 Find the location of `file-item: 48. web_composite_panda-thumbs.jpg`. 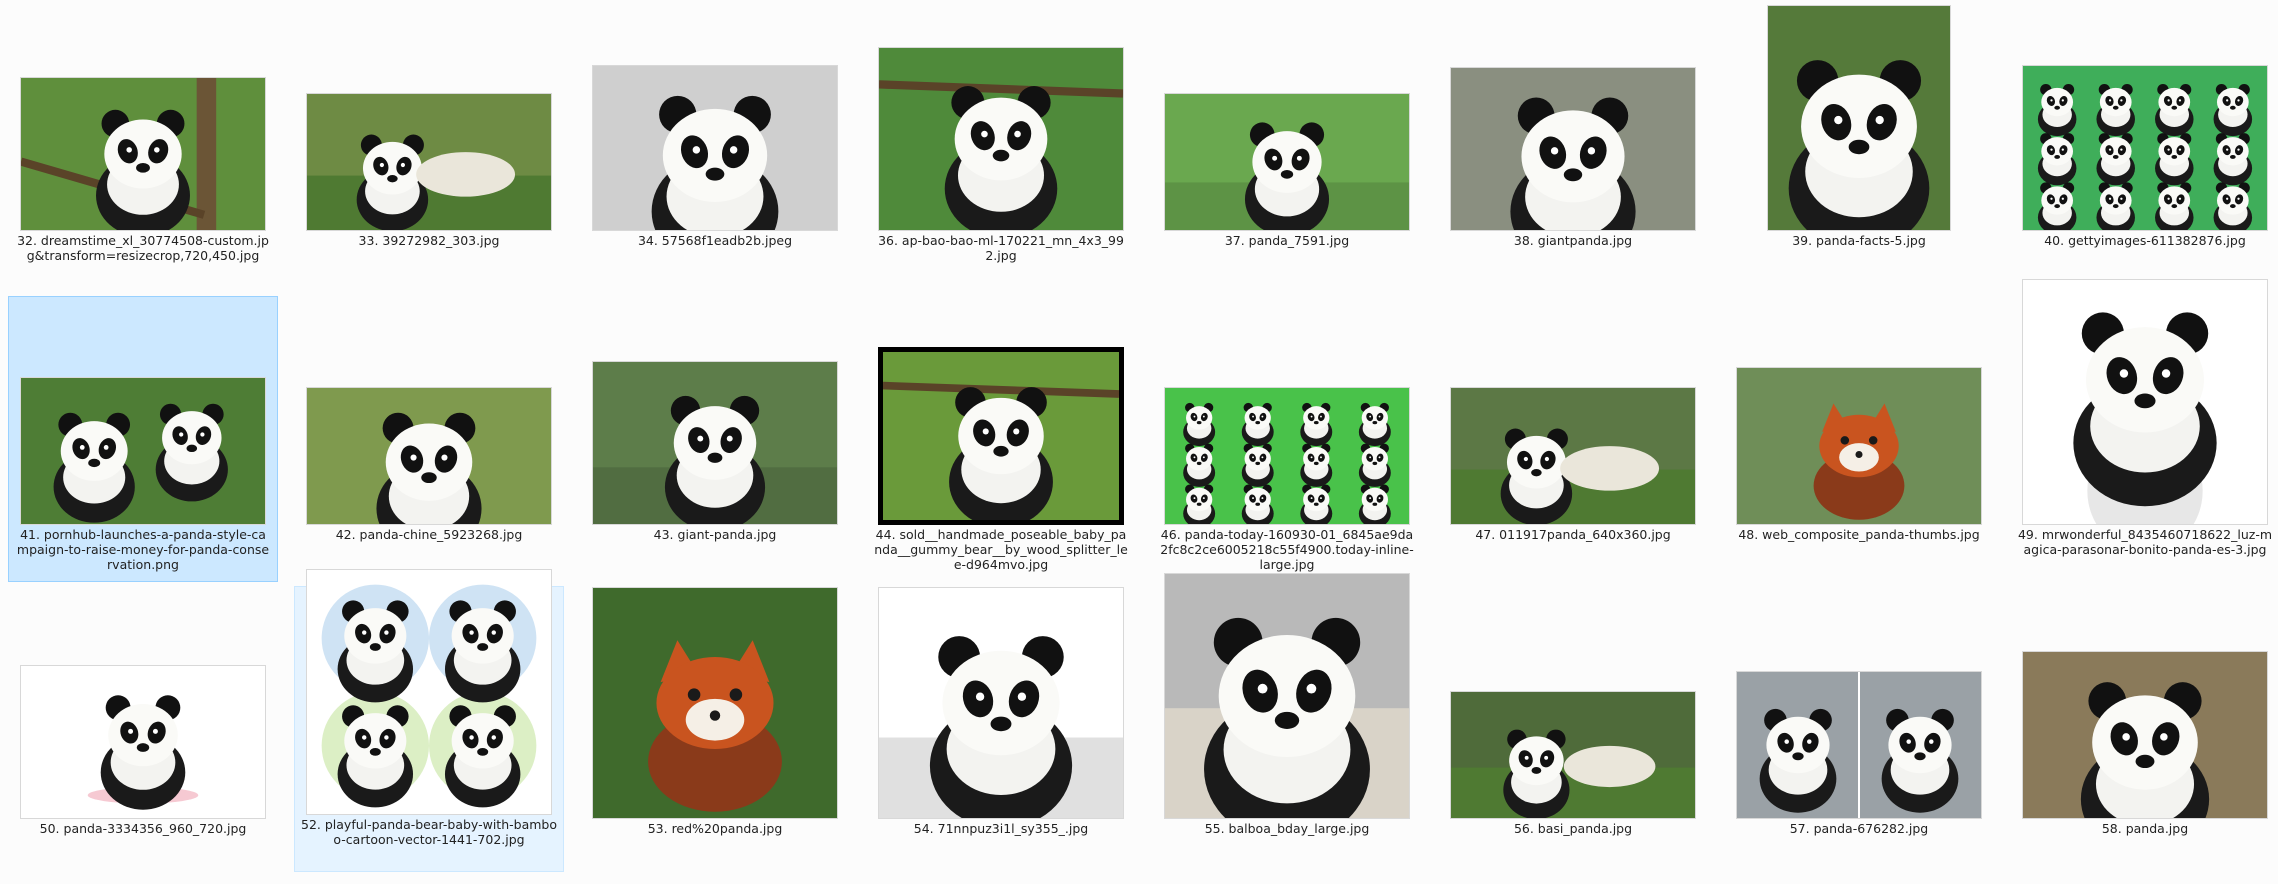

file-item: 48. web_composite_panda-thumbs.jpg is located at coordinates (1859, 439).